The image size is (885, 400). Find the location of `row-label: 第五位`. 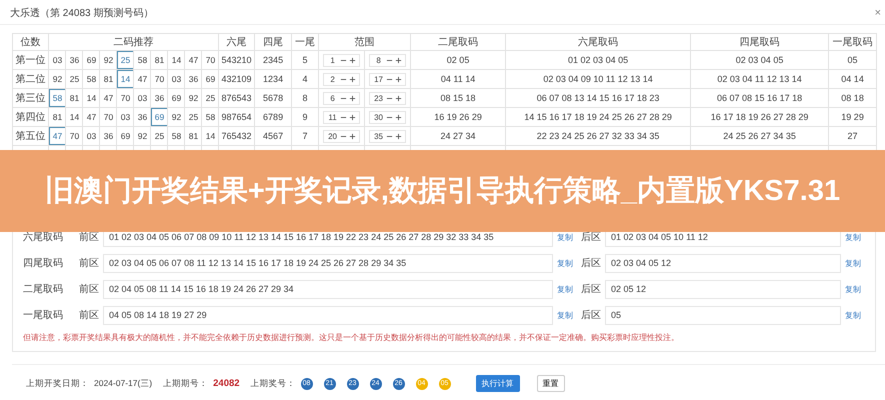

row-label: 第五位 is located at coordinates (30, 136).